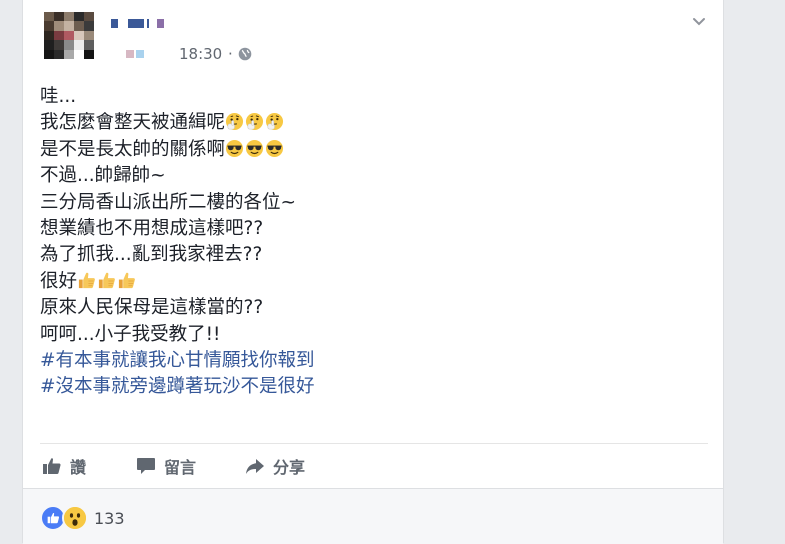 This screenshot has width=785, height=544. Describe the element at coordinates (59, 281) in the screenshot. I see `post-text: 很好` at that location.